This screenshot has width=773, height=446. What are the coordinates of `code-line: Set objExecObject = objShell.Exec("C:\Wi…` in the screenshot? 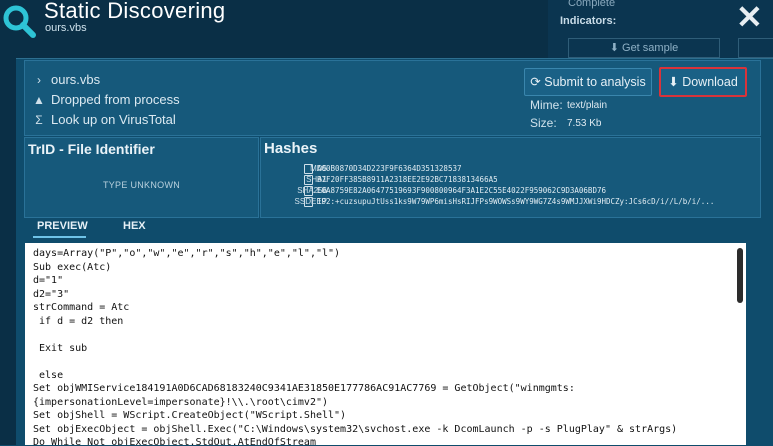 It's located at (355, 429).